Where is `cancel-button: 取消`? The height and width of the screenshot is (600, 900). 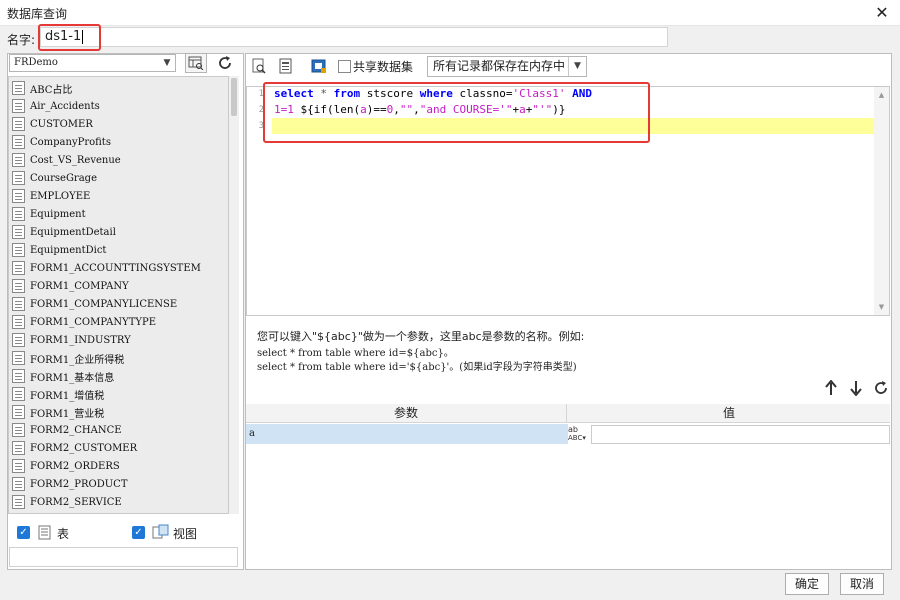
cancel-button: 取消 is located at coordinates (862, 584).